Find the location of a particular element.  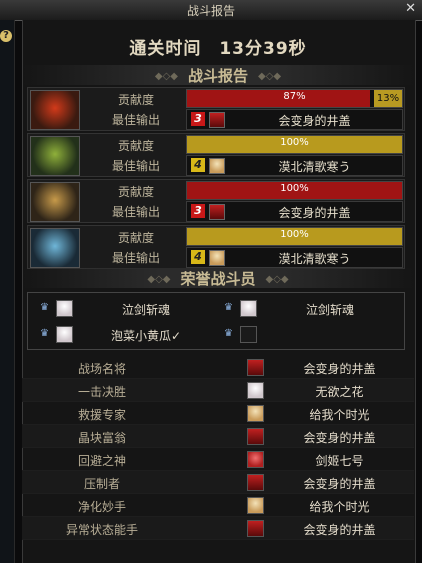

title-row: 救援专家 给我个时光 is located at coordinates (218, 413).